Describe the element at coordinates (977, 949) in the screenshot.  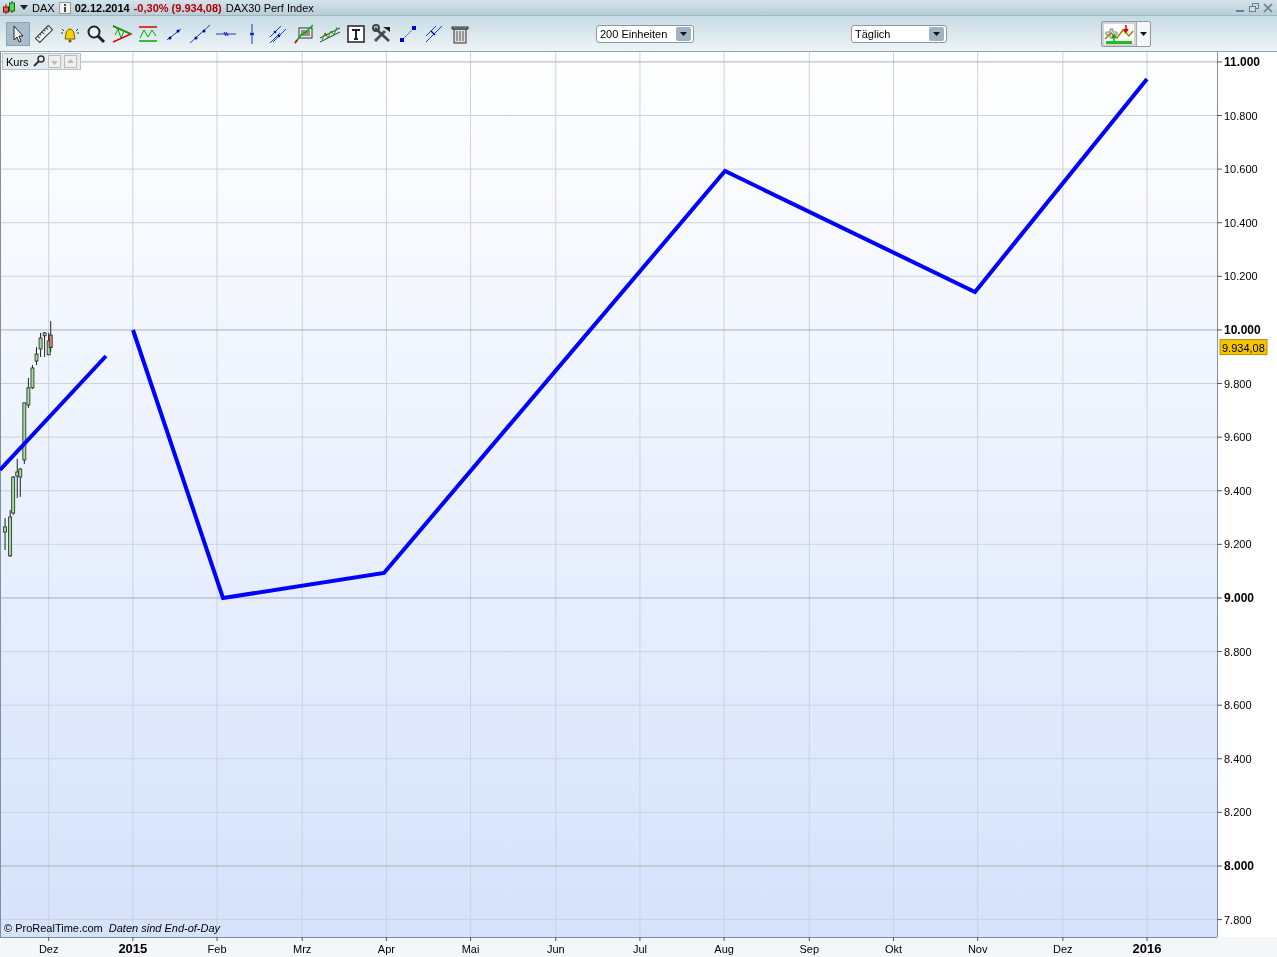
I see `x-axis-label: Nov` at that location.